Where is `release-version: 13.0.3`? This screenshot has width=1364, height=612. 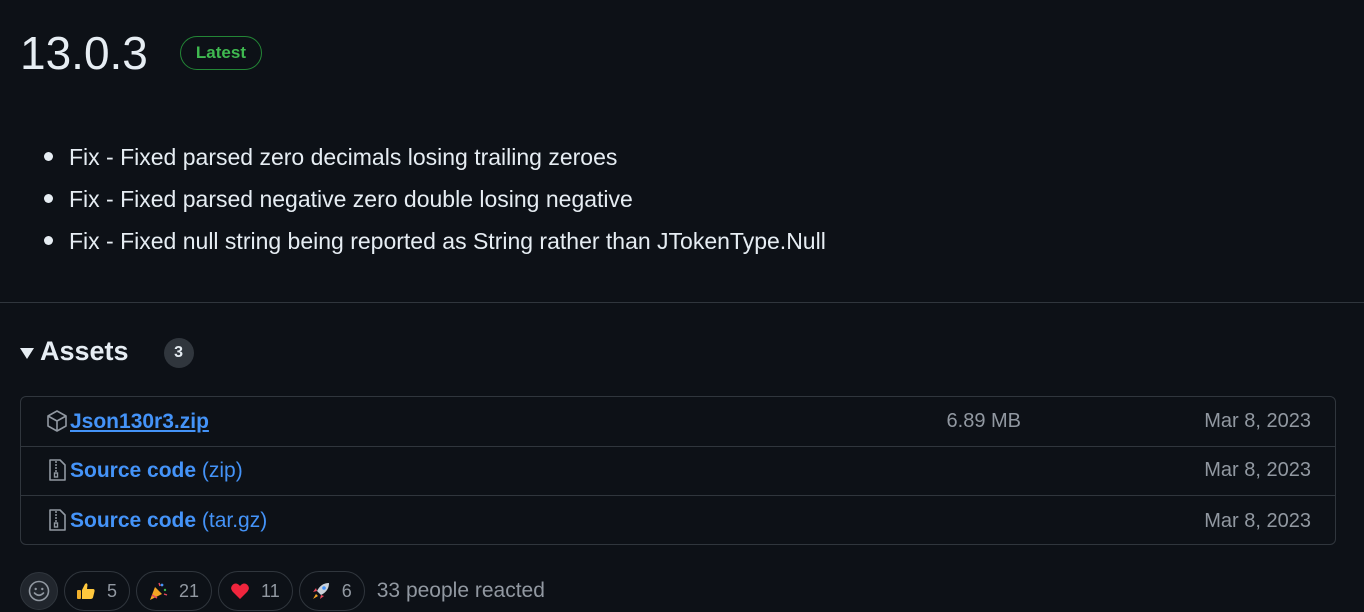
release-version: 13.0.3 is located at coordinates (84, 53).